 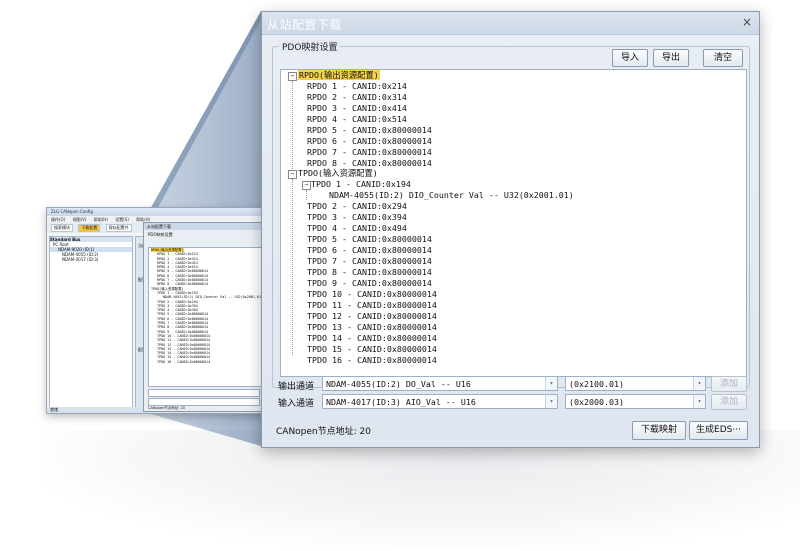 I want to click on mini-menu-item: 帮助(H), so click(x=101, y=219).